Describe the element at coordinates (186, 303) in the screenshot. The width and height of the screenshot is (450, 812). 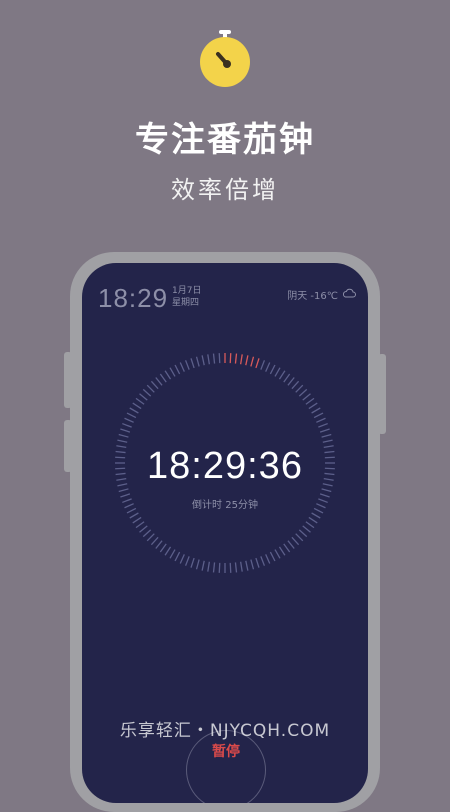
I see `status-date-weekday: 星期四` at that location.